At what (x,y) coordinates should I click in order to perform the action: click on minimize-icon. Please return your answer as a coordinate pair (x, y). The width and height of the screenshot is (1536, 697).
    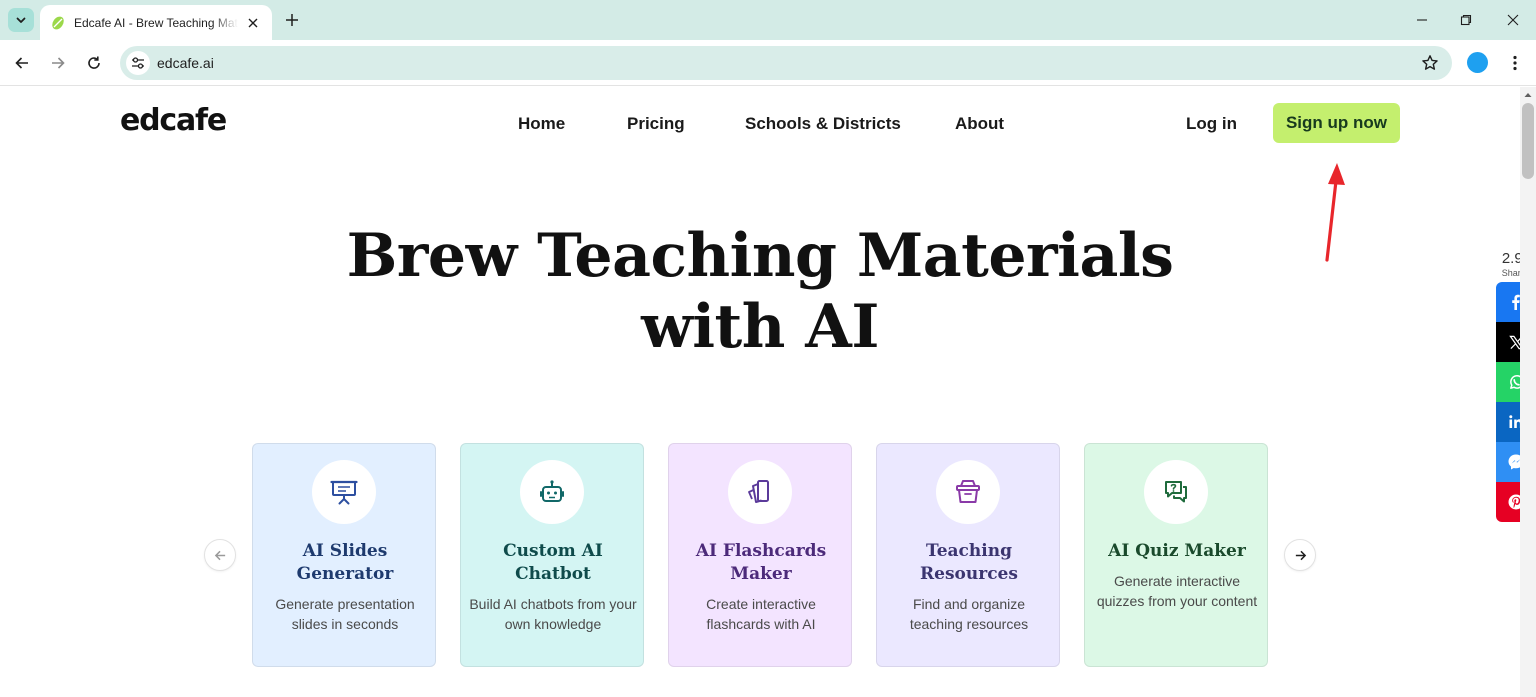
    Looking at the image, I should click on (1422, 20).